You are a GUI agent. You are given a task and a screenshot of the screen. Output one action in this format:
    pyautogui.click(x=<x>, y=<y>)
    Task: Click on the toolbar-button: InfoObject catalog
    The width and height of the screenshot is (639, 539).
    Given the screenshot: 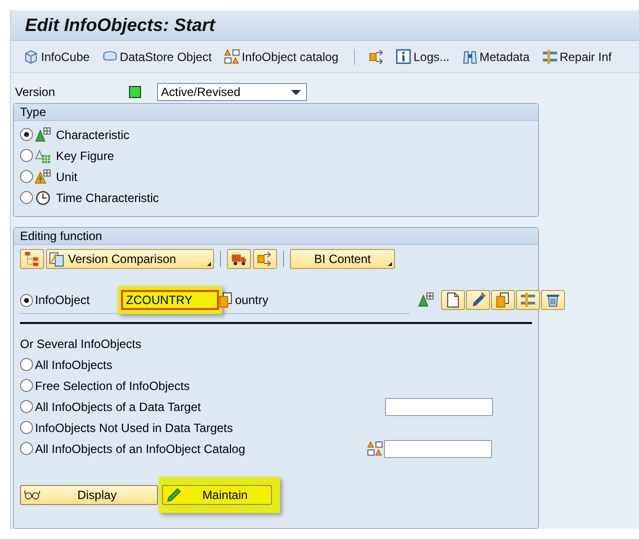 What is the action you would take?
    pyautogui.click(x=283, y=56)
    